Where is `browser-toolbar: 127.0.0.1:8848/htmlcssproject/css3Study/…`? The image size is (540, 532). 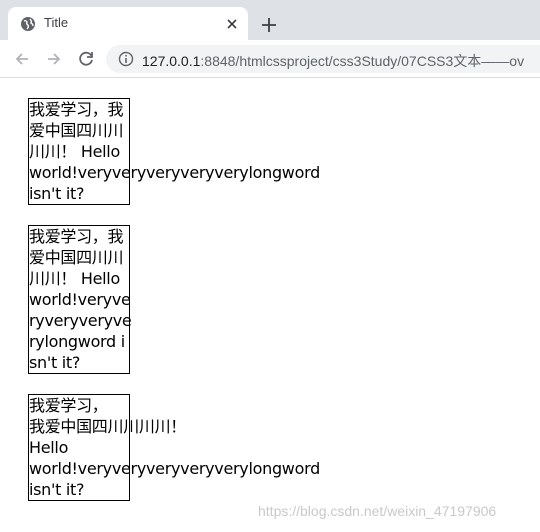
browser-toolbar: 127.0.0.1:8848/htmlcssproject/css3Study/… is located at coordinates (270, 59).